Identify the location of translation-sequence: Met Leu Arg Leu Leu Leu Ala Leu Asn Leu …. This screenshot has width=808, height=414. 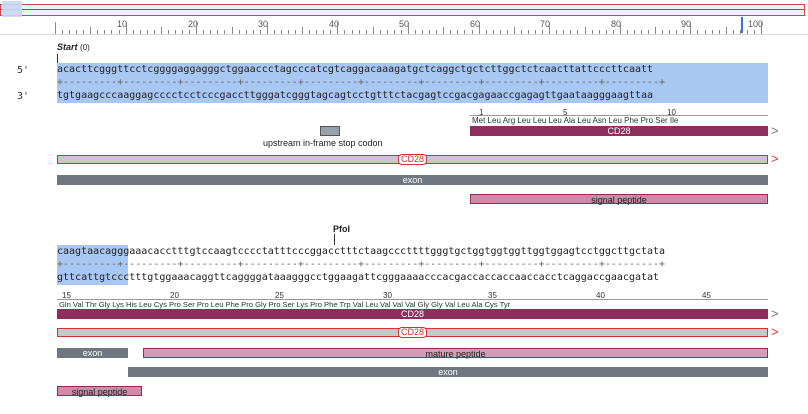
(575, 120).